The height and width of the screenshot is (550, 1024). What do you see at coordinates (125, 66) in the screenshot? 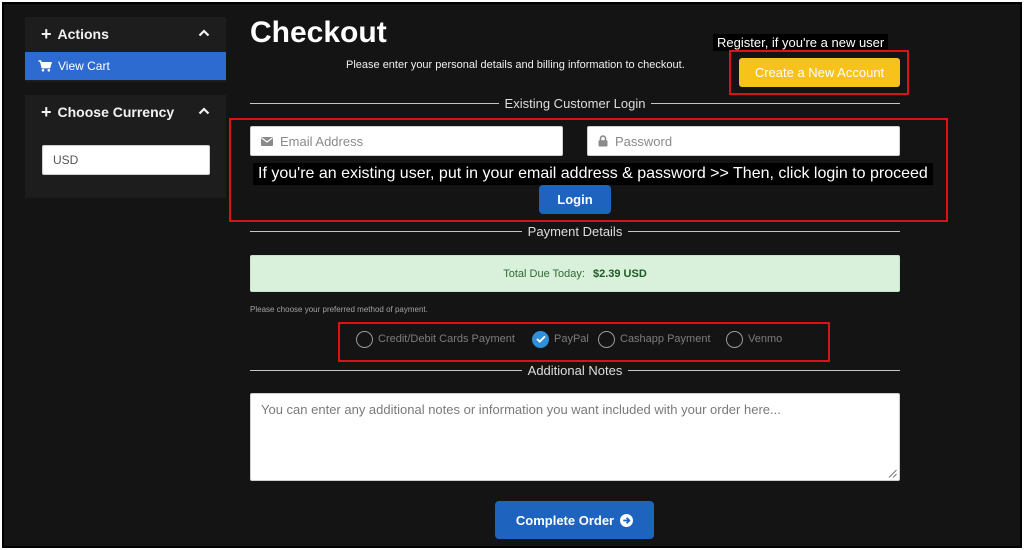
I see `sidebar-item-view-cart: View Cart` at bounding box center [125, 66].